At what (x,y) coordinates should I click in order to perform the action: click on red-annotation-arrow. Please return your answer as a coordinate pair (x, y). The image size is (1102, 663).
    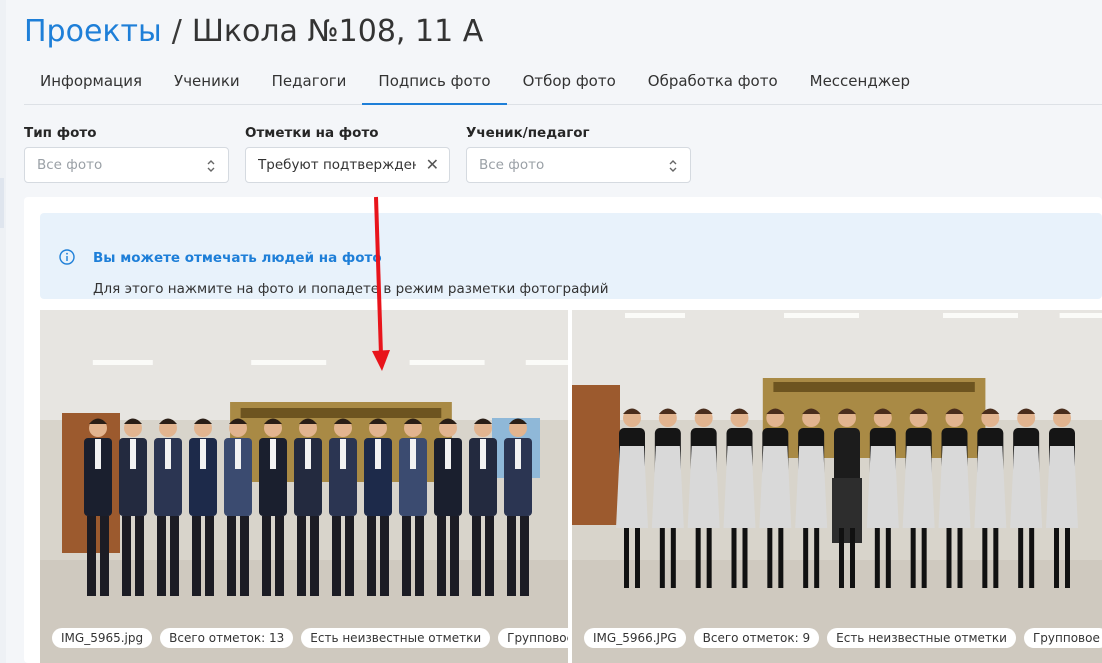
    Looking at the image, I should click on (381, 283).